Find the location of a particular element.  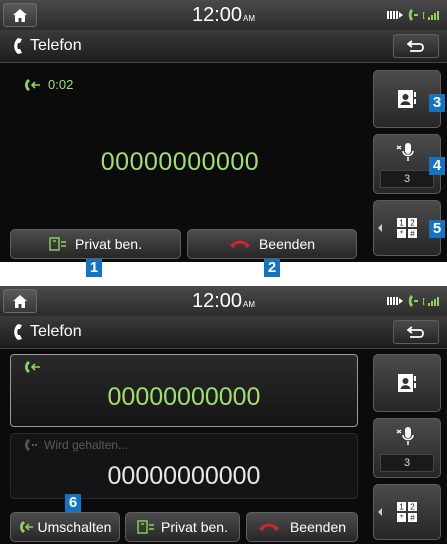

held-call-icon is located at coordinates (31, 445).